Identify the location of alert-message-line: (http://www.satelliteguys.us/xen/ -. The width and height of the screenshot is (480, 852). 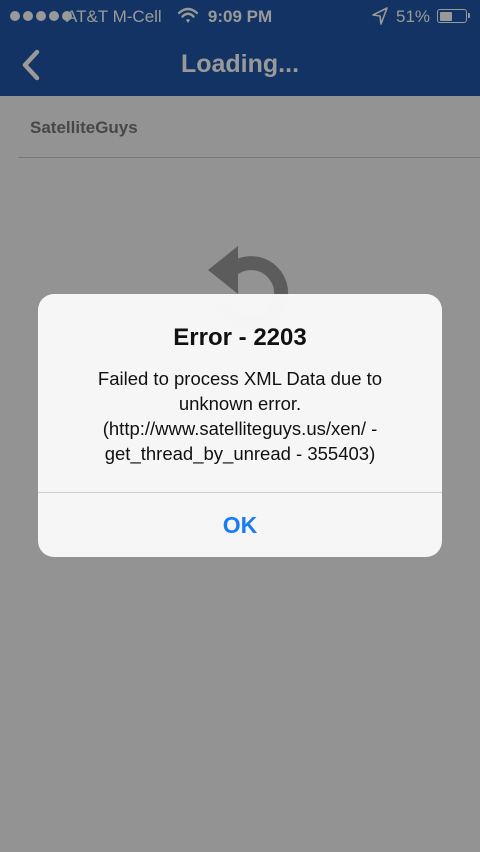
(240, 428).